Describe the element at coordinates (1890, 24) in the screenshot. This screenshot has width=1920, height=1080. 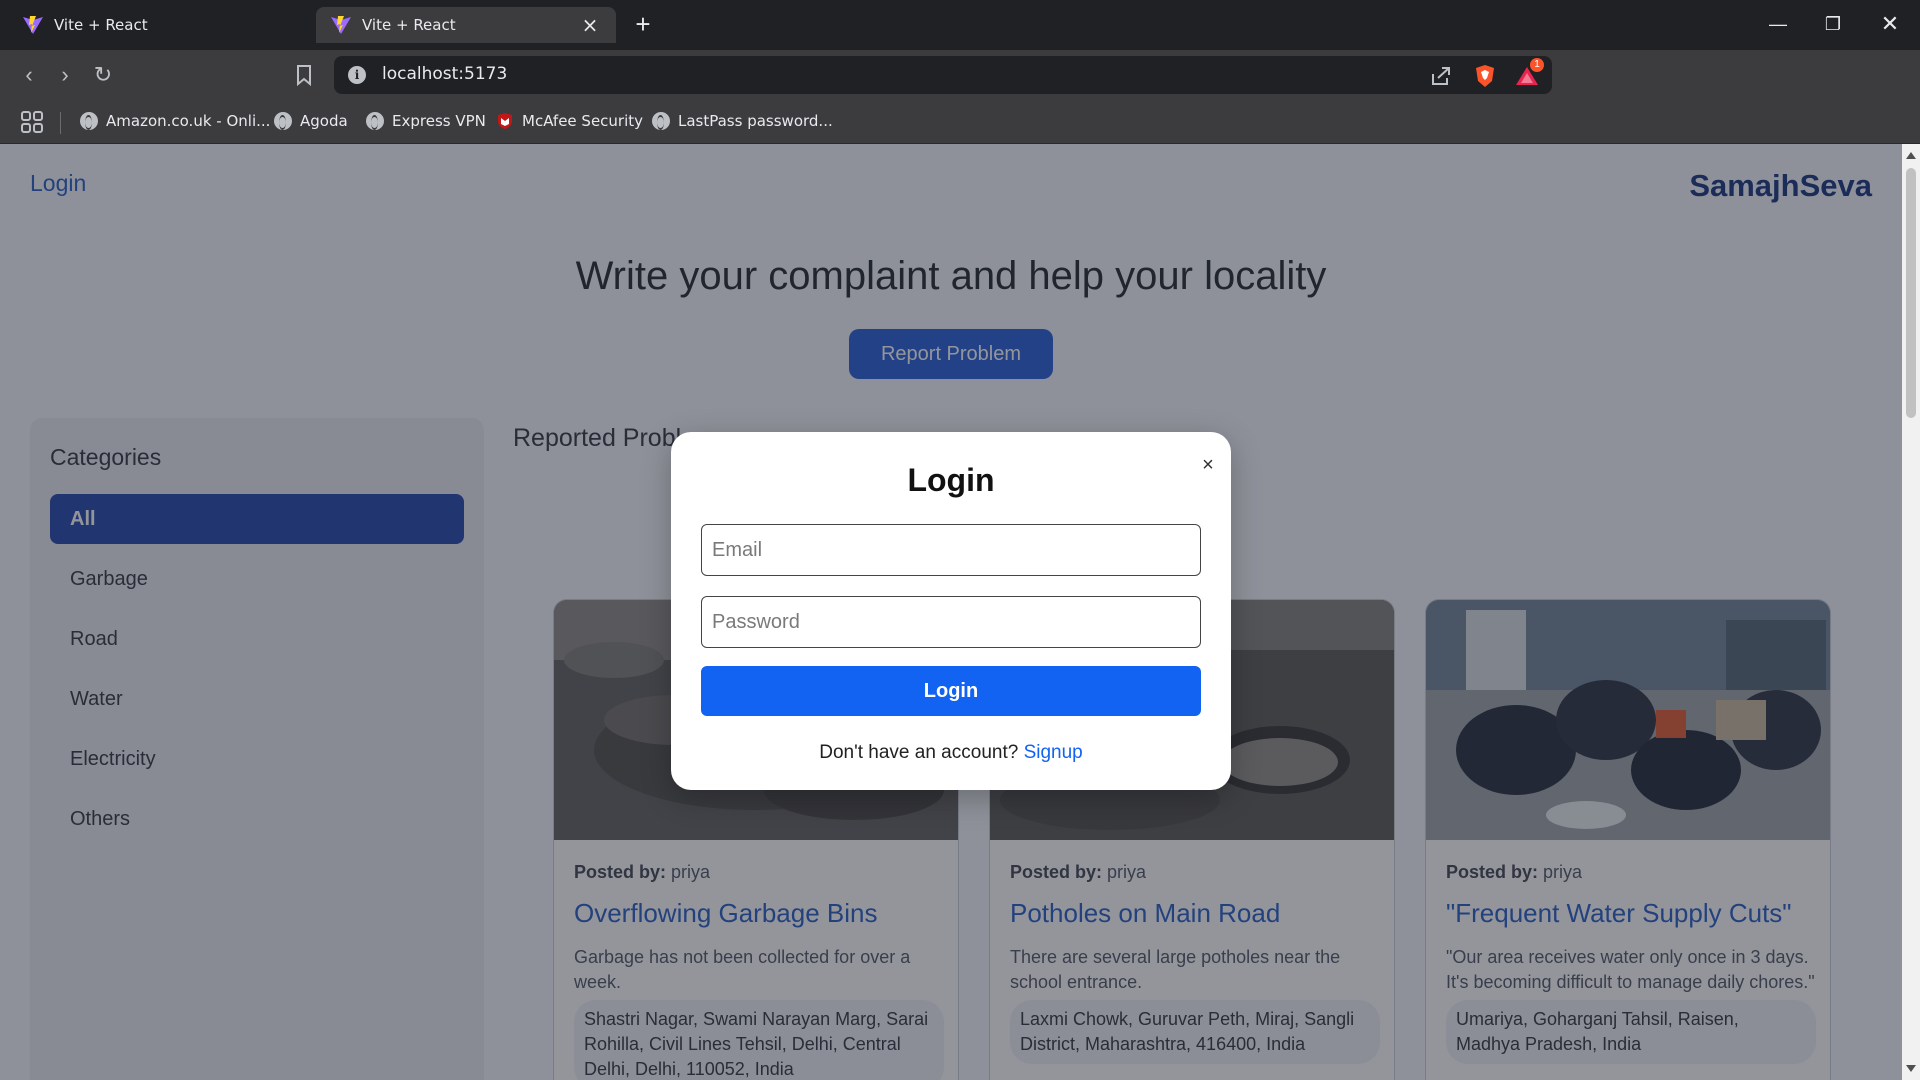
I see `close-window-icon: ✕` at that location.